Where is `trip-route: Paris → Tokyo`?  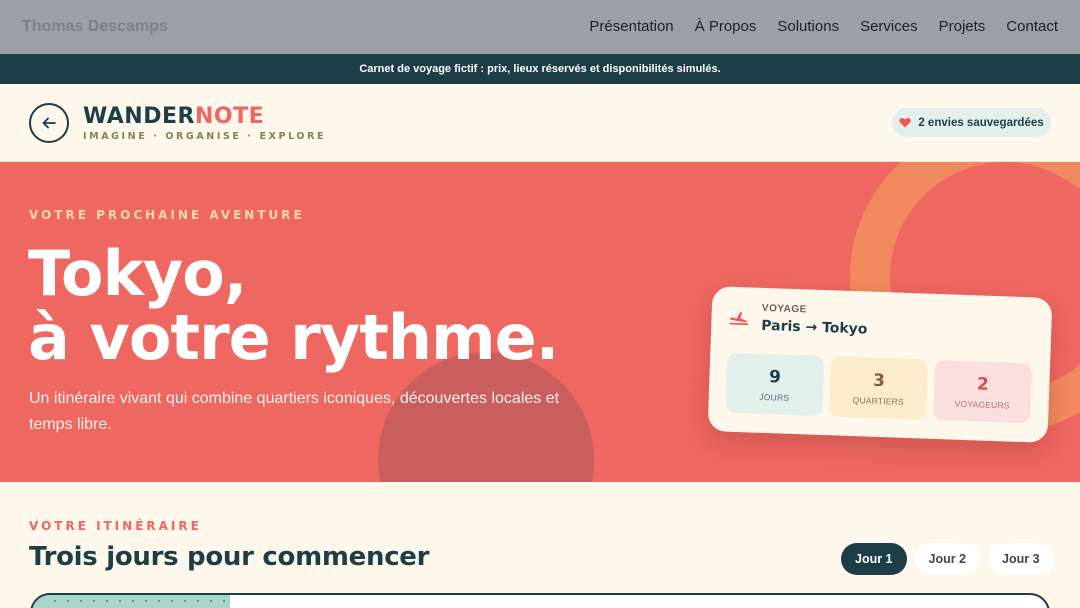
trip-route: Paris → Tokyo is located at coordinates (814, 327).